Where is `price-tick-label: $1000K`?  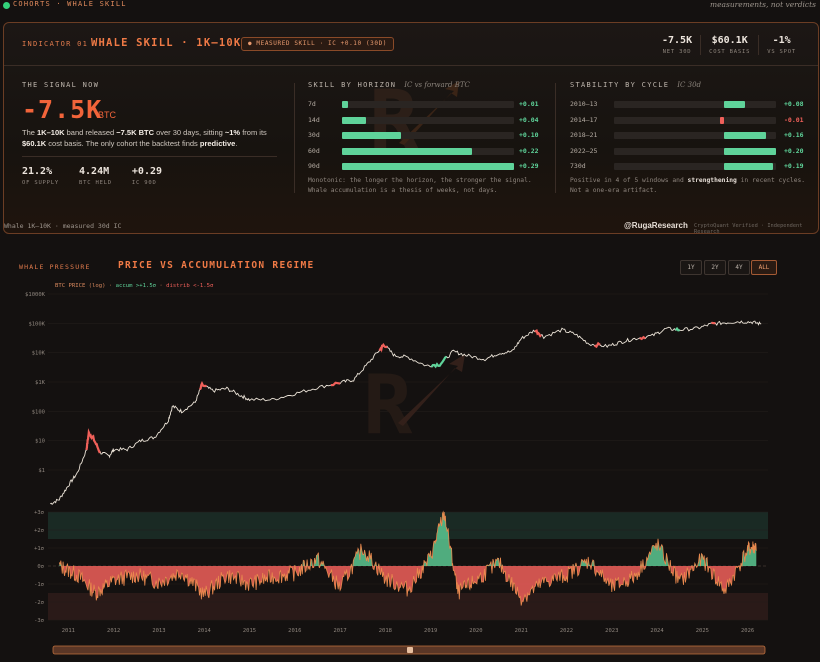
price-tick-label: $1000K is located at coordinates (35, 295).